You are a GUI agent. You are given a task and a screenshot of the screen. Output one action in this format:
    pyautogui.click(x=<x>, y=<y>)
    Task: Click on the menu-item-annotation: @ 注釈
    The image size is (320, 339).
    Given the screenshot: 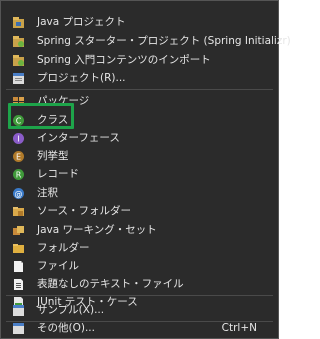 What is the action you would take?
    pyautogui.click(x=139, y=193)
    